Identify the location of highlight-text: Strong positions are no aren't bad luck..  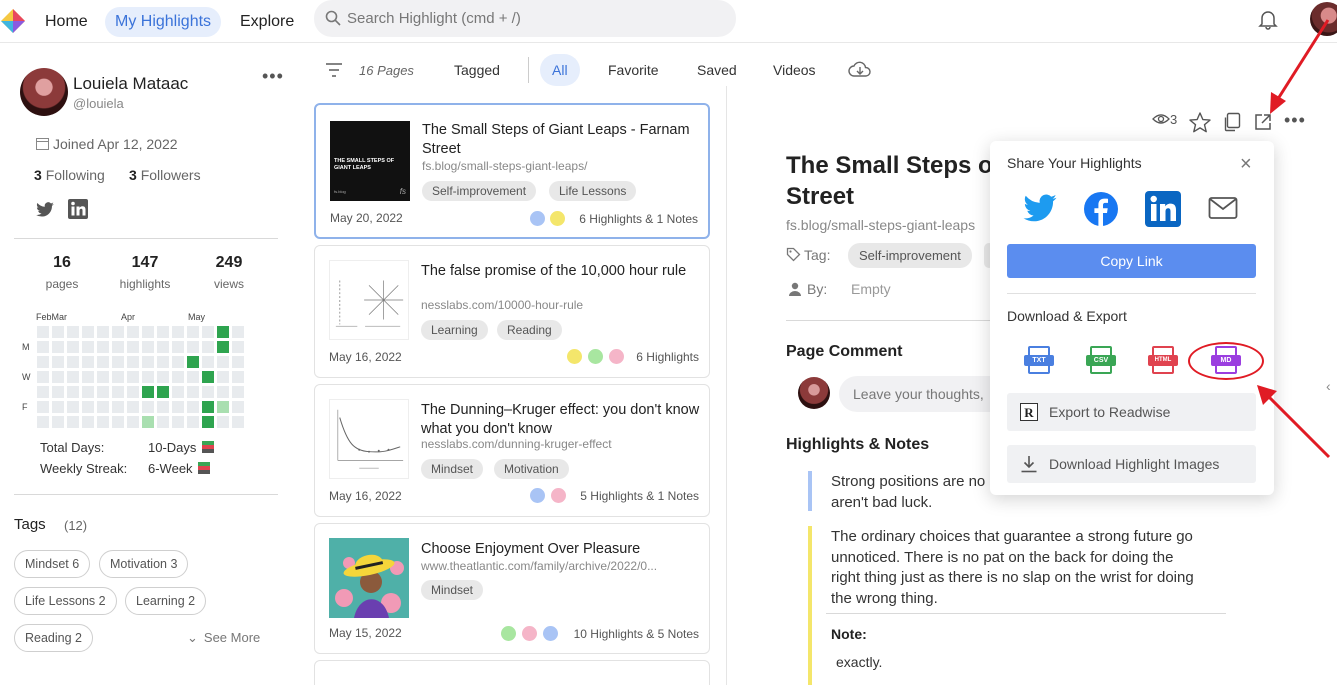
(908, 492).